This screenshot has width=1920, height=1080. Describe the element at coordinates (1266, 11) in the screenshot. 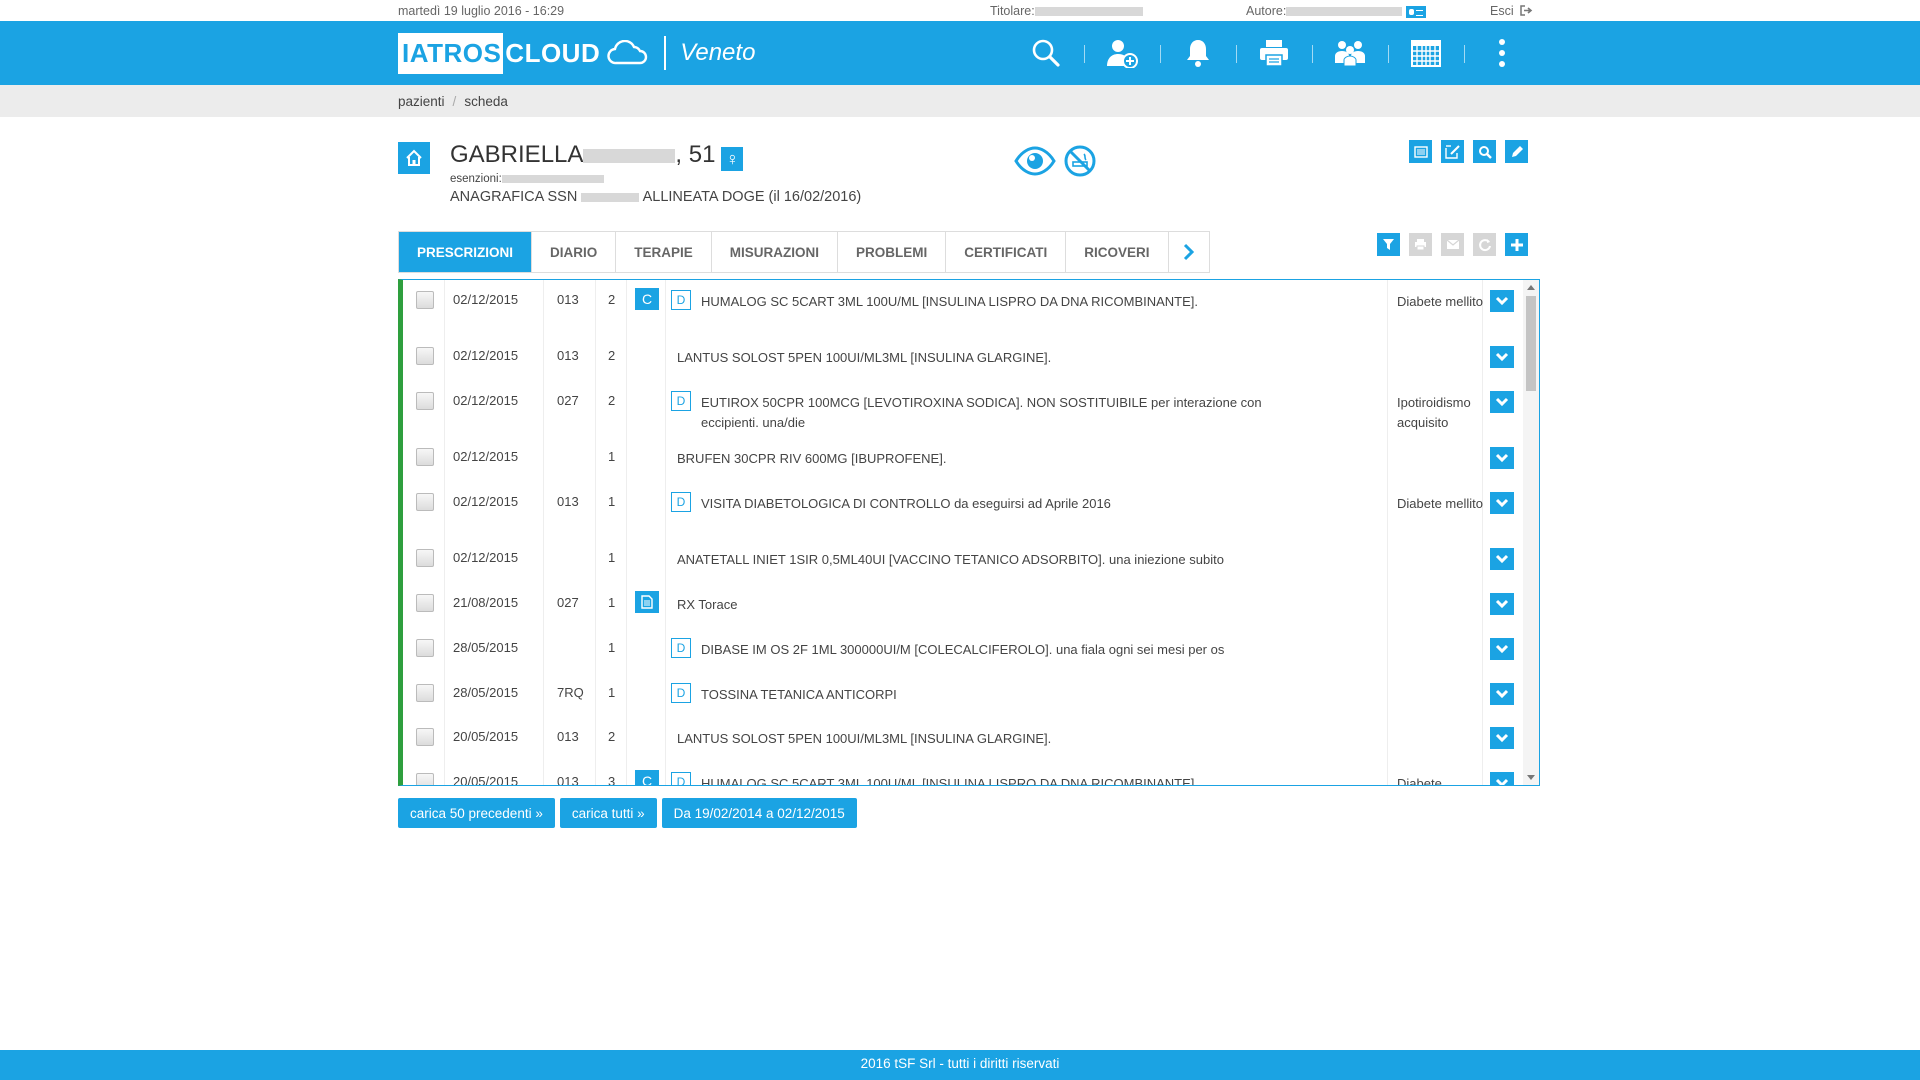

I see `autore-label: Autore:` at that location.